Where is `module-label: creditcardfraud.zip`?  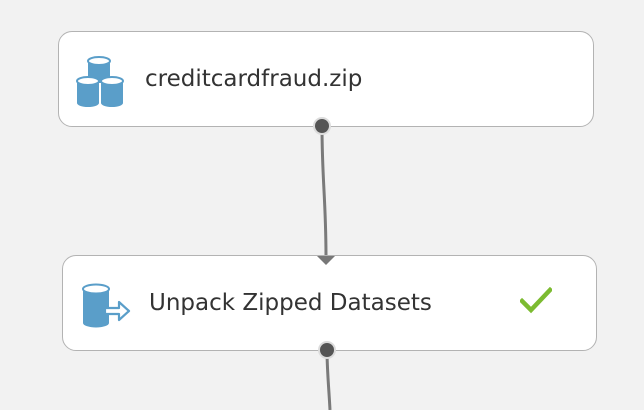
module-label: creditcardfraud.zip is located at coordinates (254, 79).